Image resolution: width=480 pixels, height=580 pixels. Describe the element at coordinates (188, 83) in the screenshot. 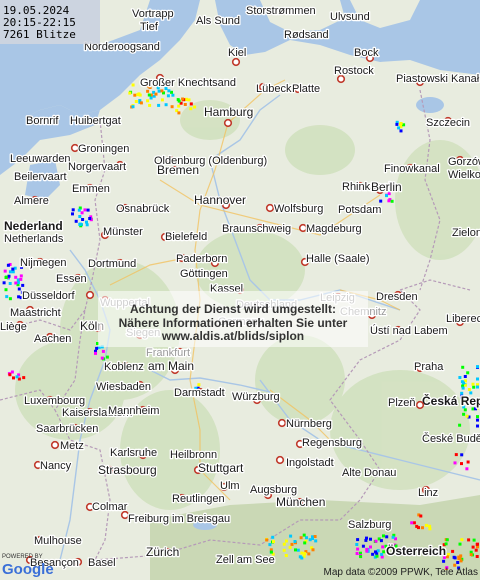

I see `city-label-gro-er-knechtsand: Großer Knechtsand` at that location.